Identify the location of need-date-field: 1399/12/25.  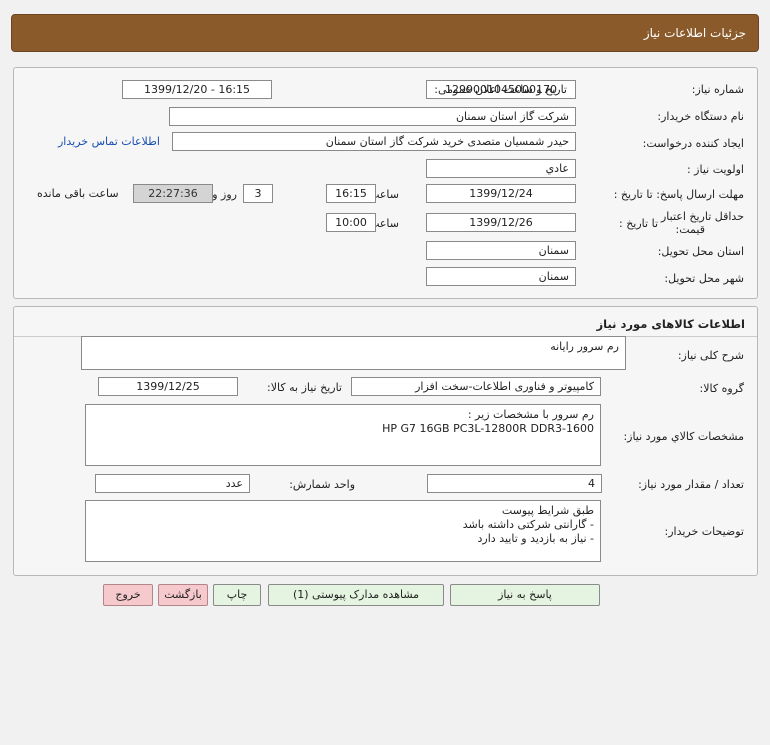
(168, 386).